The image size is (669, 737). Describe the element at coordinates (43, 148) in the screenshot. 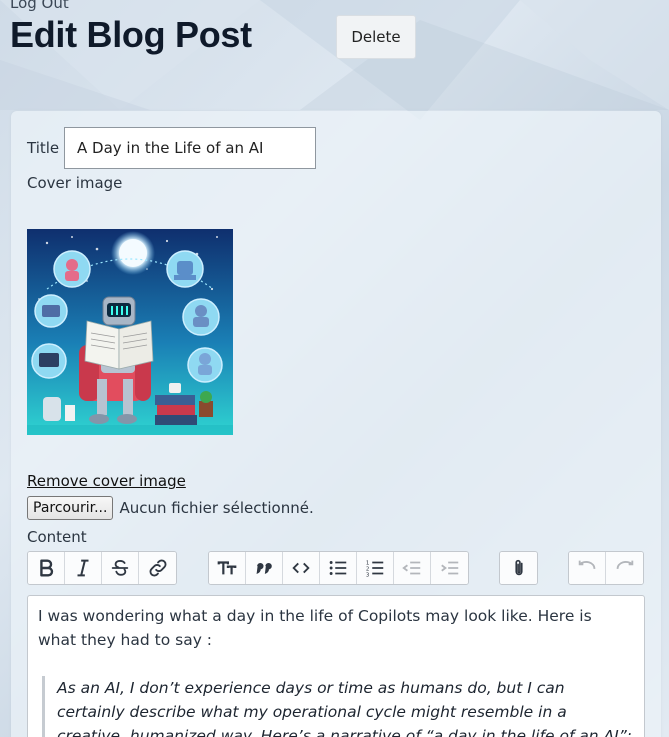

I see `title-label: Title` at that location.